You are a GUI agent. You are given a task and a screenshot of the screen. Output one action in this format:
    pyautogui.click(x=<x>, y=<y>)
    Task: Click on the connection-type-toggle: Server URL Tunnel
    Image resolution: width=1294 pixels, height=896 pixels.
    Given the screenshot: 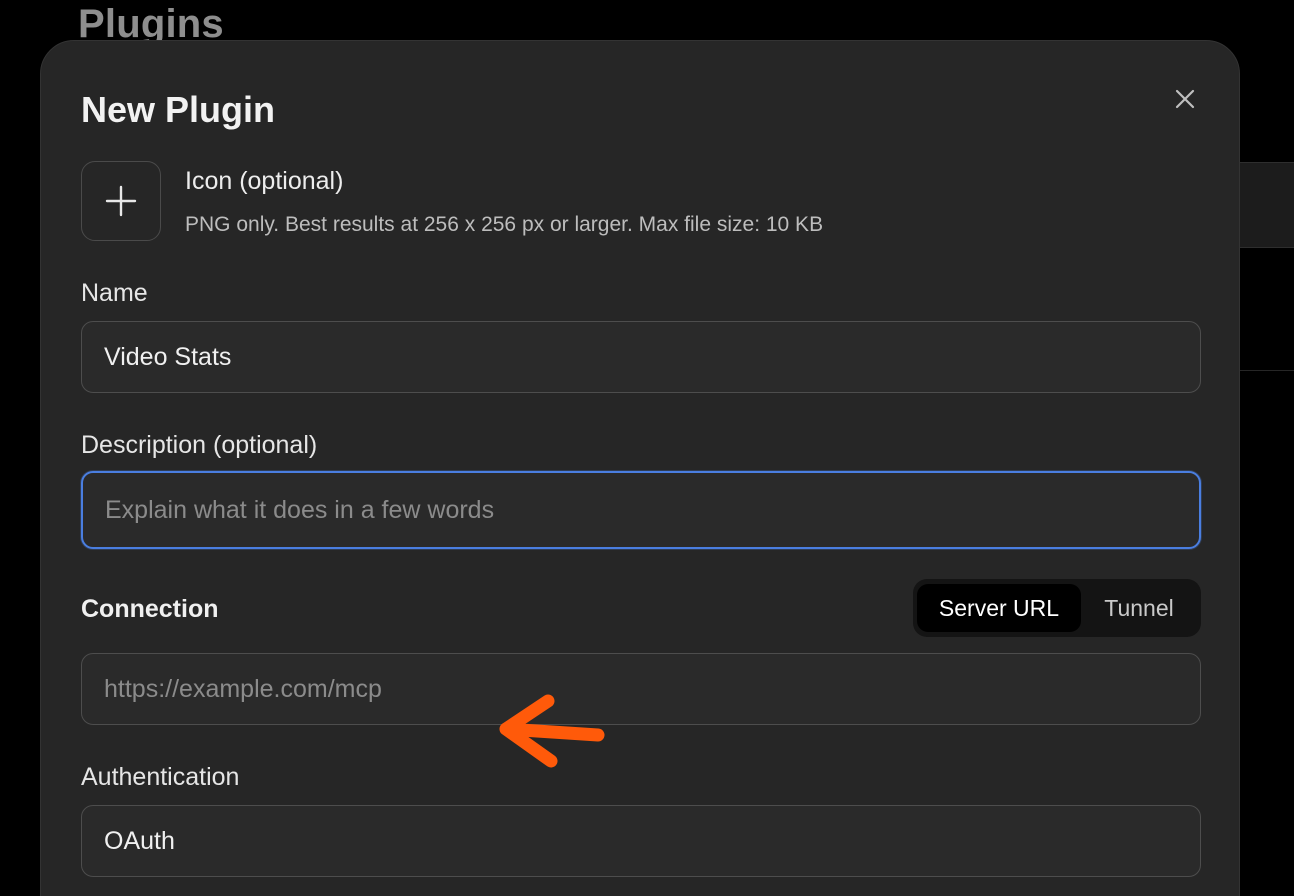 What is the action you would take?
    pyautogui.click(x=1057, y=608)
    